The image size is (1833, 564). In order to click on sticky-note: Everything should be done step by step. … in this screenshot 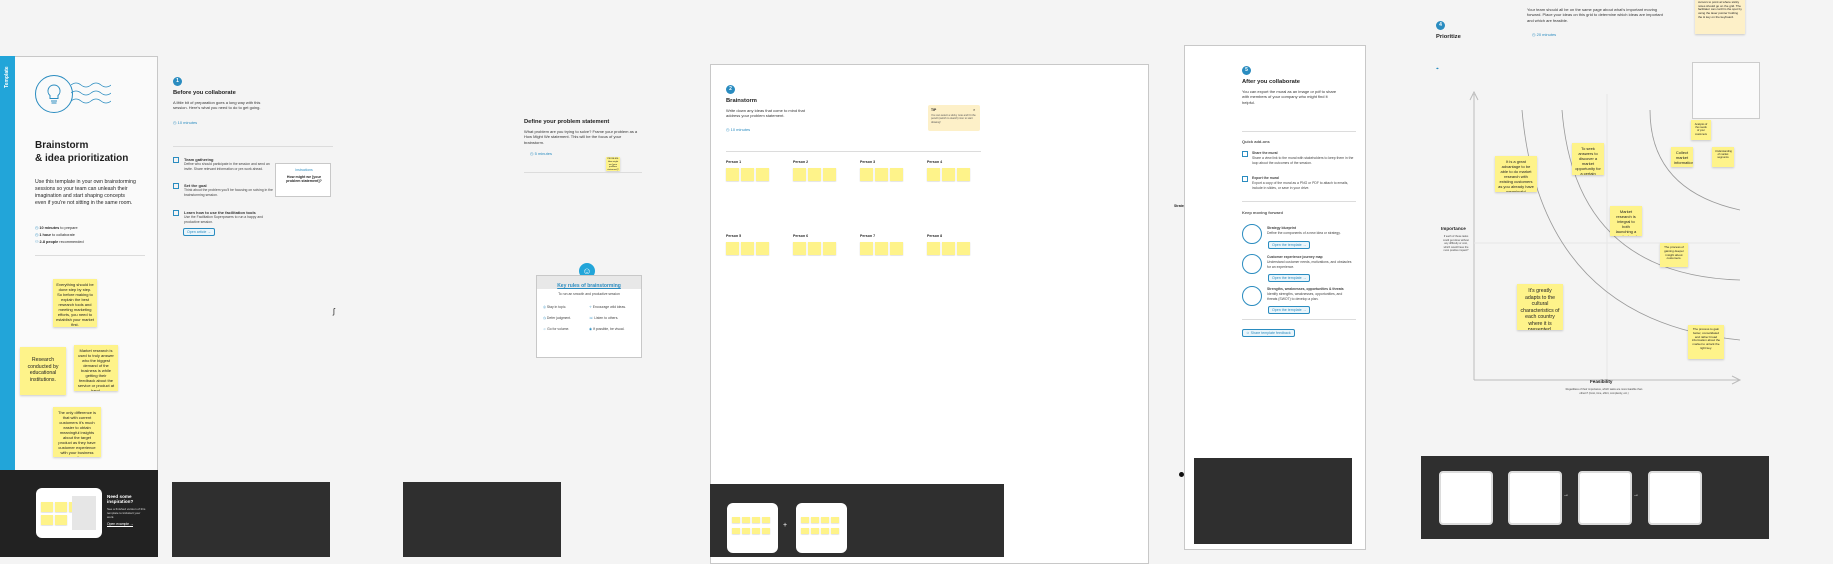, I will do `click(75, 303)`.